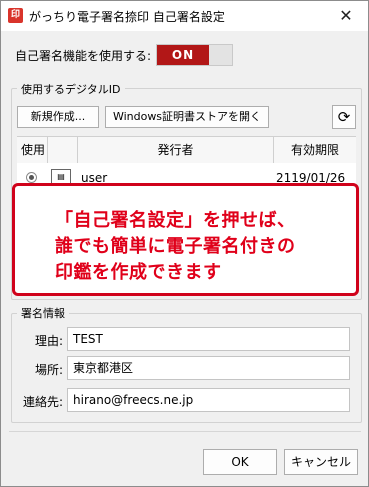  I want to click on title-bar: 印 がっちり電子署名捺印 自己署名設定 ✕, so click(184, 16).